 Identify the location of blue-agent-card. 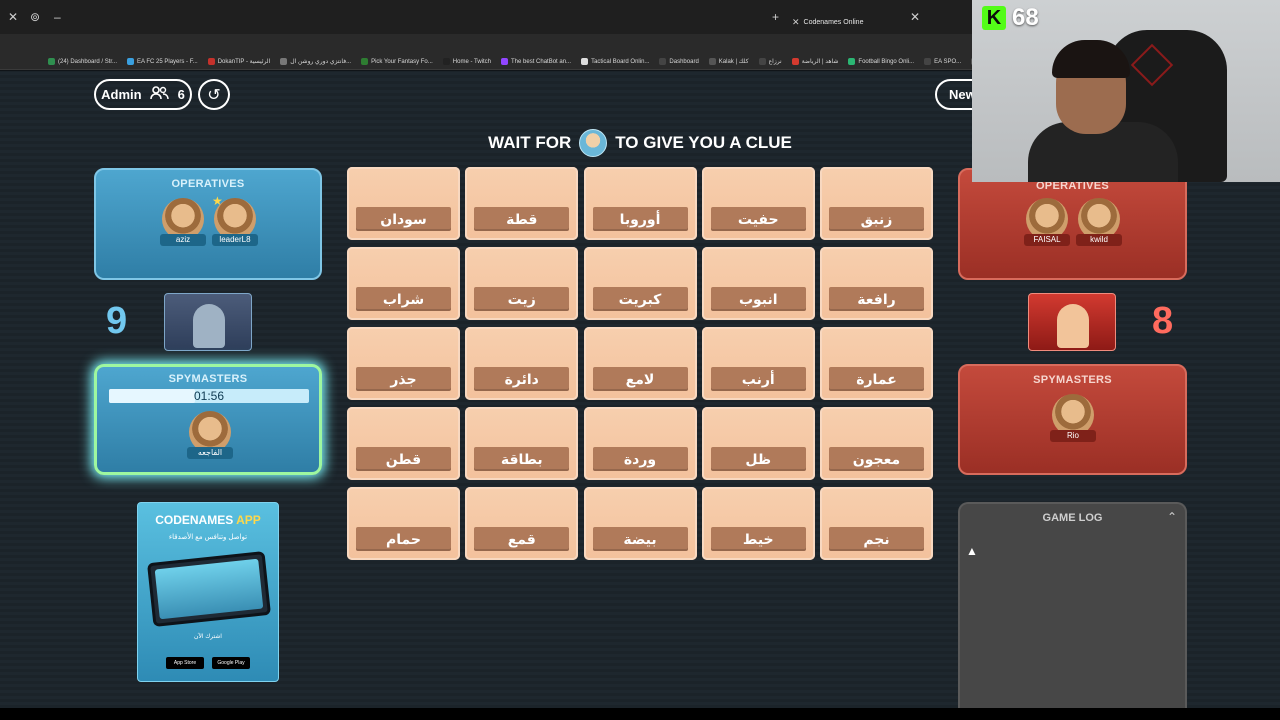
(208, 322).